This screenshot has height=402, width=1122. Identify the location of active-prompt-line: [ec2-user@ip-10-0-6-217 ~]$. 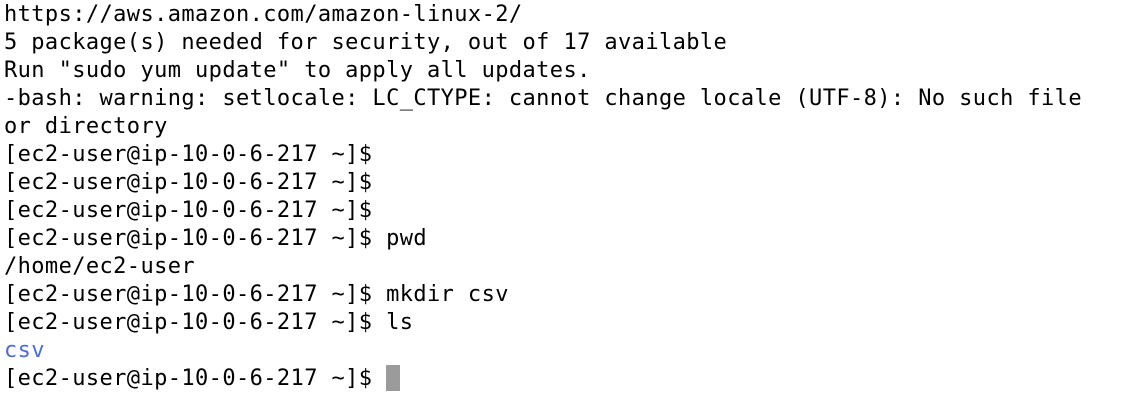
(563, 379).